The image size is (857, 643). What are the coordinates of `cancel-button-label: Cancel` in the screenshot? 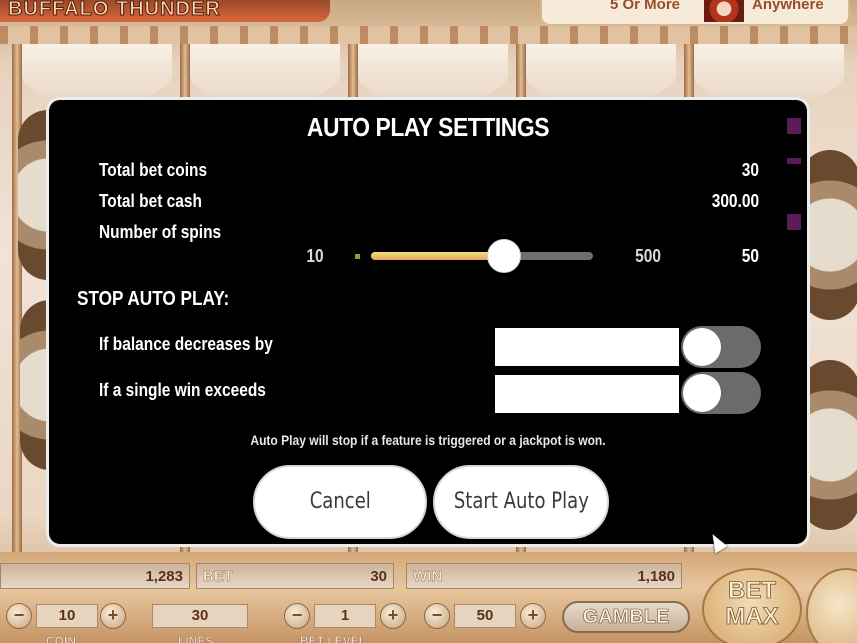 It's located at (340, 501).